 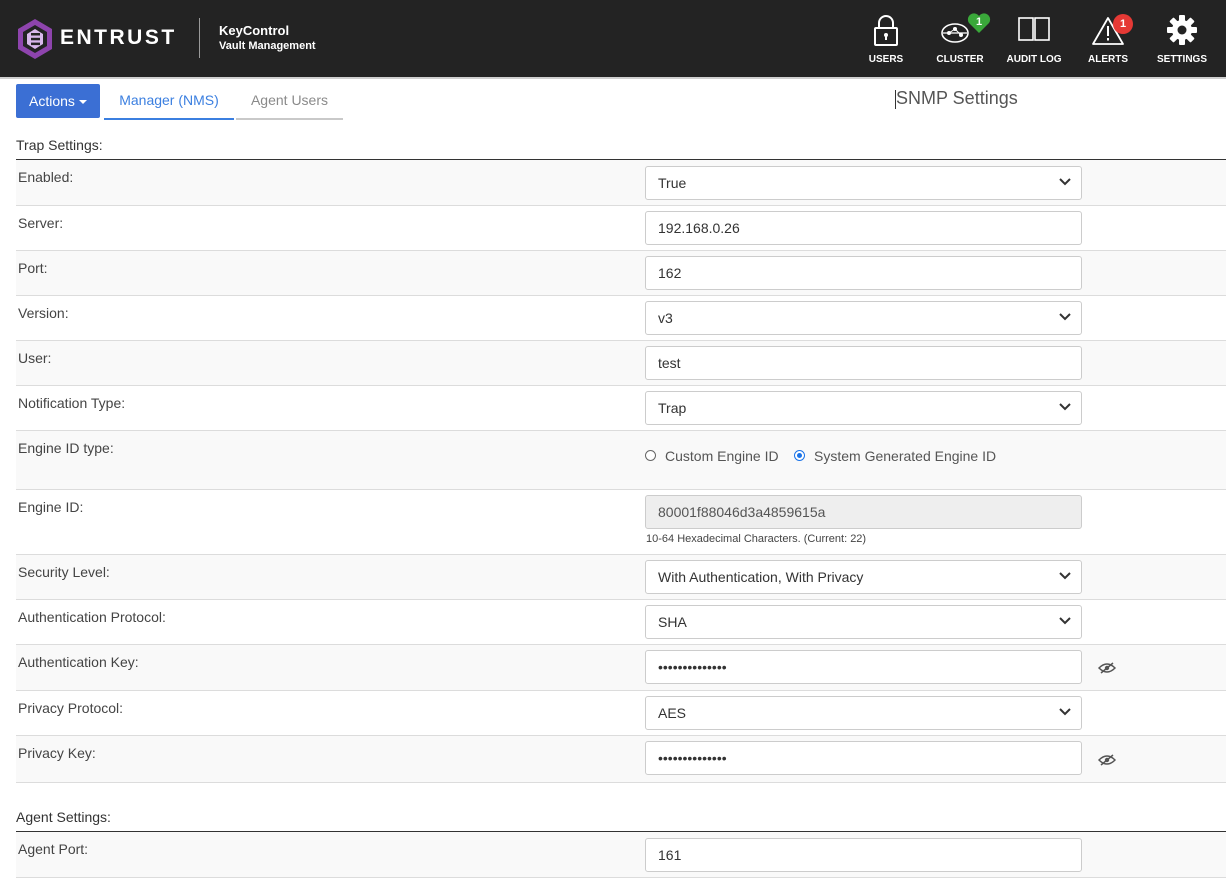 I want to click on nav-settings-label: SETTINGS, so click(x=1181, y=59).